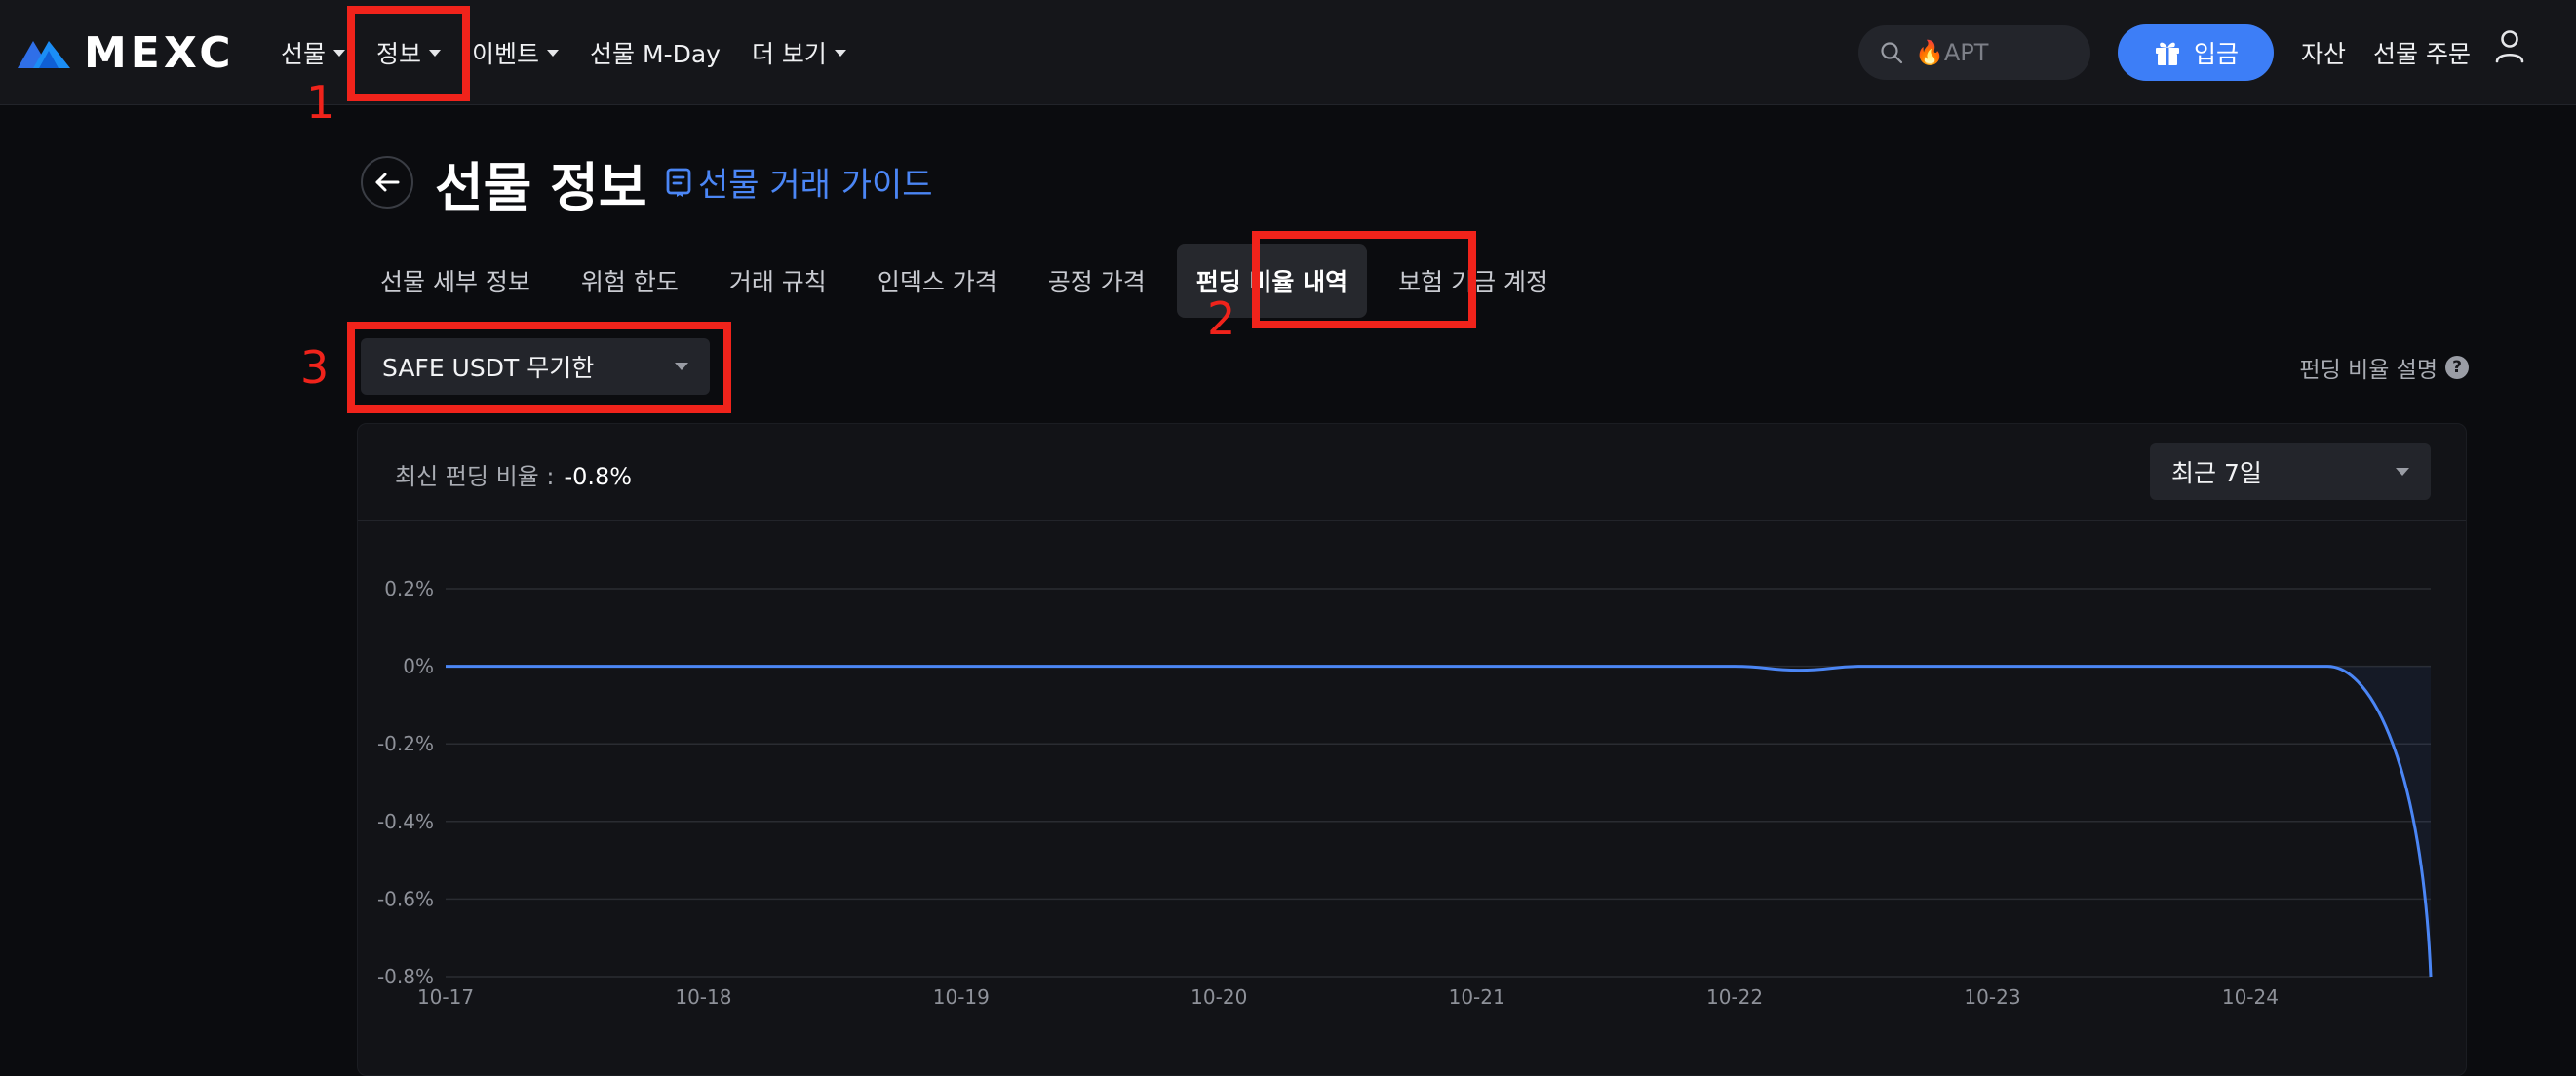  What do you see at coordinates (2509, 48) in the screenshot?
I see `user-icon` at bounding box center [2509, 48].